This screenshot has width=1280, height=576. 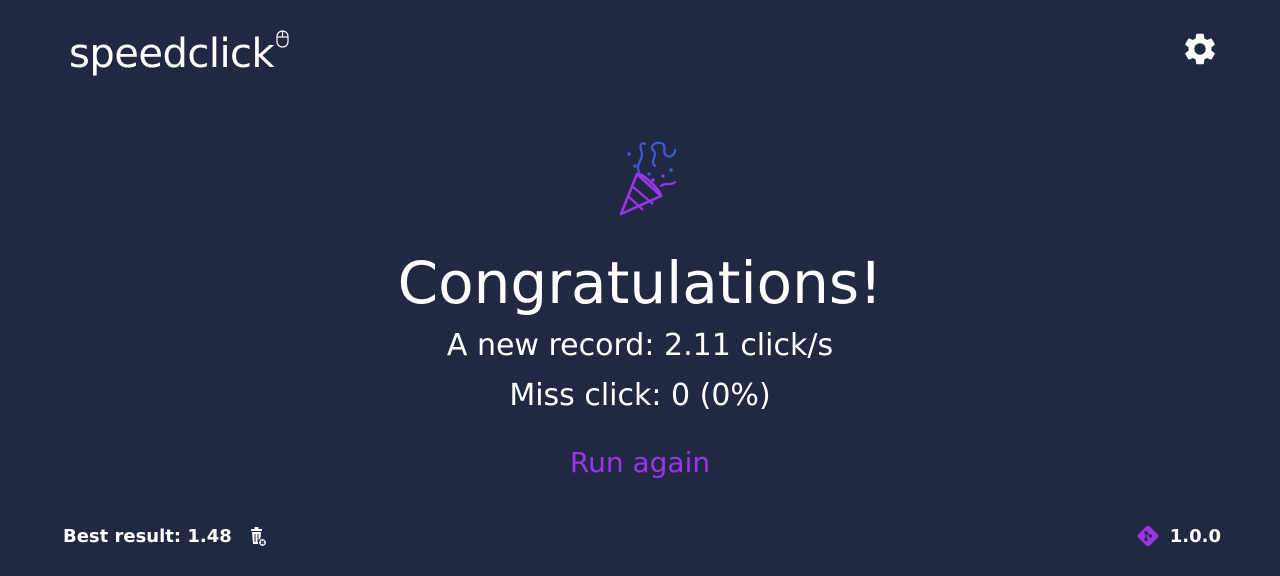 I want to click on record-text: A new record: 2.11 click/s, so click(x=640, y=345).